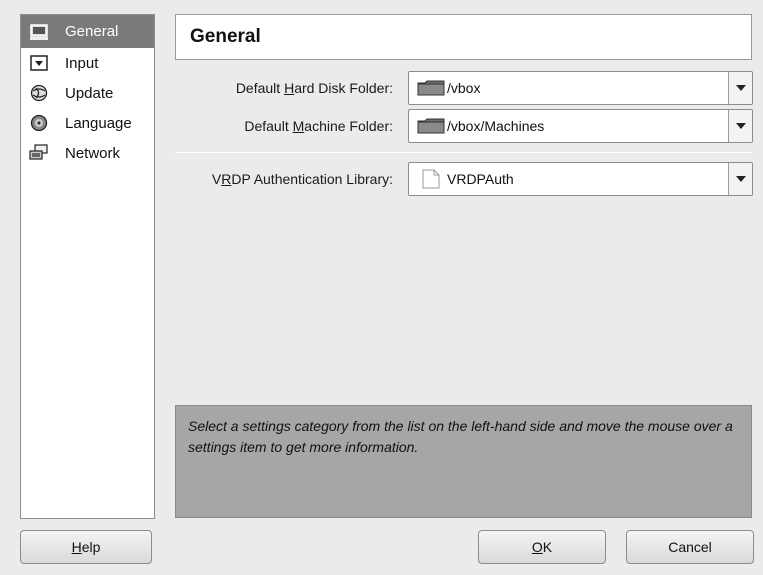 Image resolution: width=763 pixels, height=575 pixels. I want to click on file-icon, so click(431, 179).